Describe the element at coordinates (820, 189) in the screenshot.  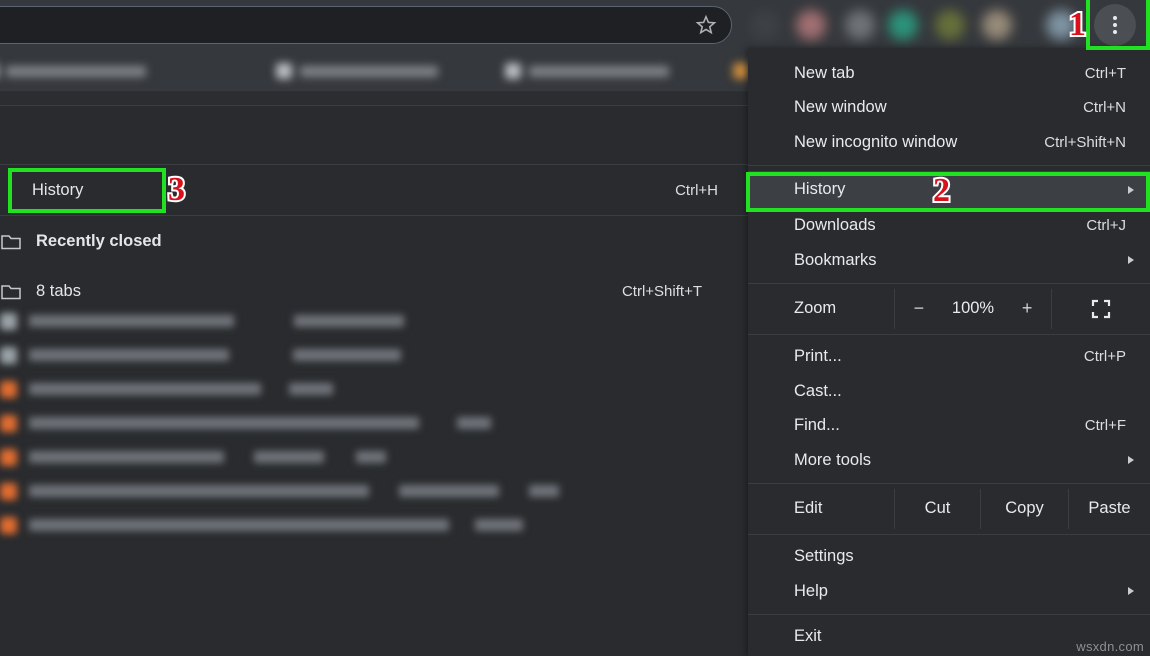
I see `menu-item-label: History` at that location.